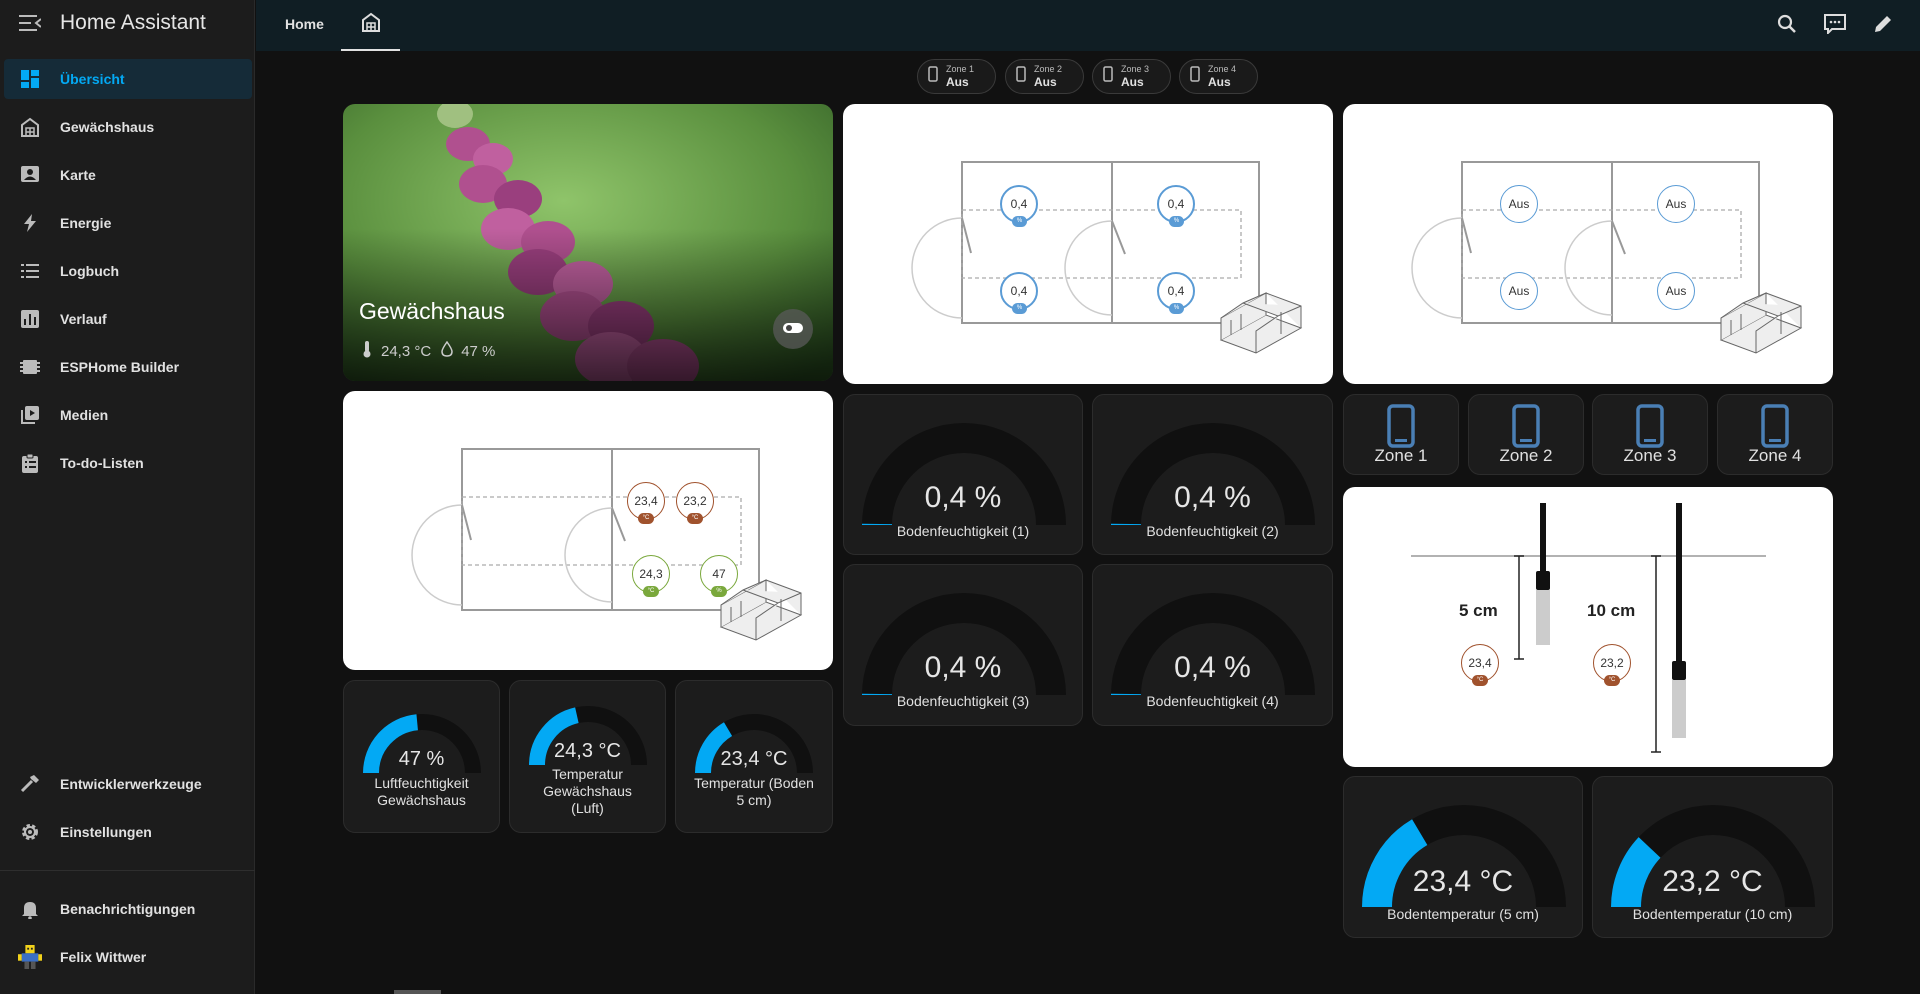 This screenshot has width=1920, height=994. What do you see at coordinates (367, 351) in the screenshot?
I see `thermometer-icon` at bounding box center [367, 351].